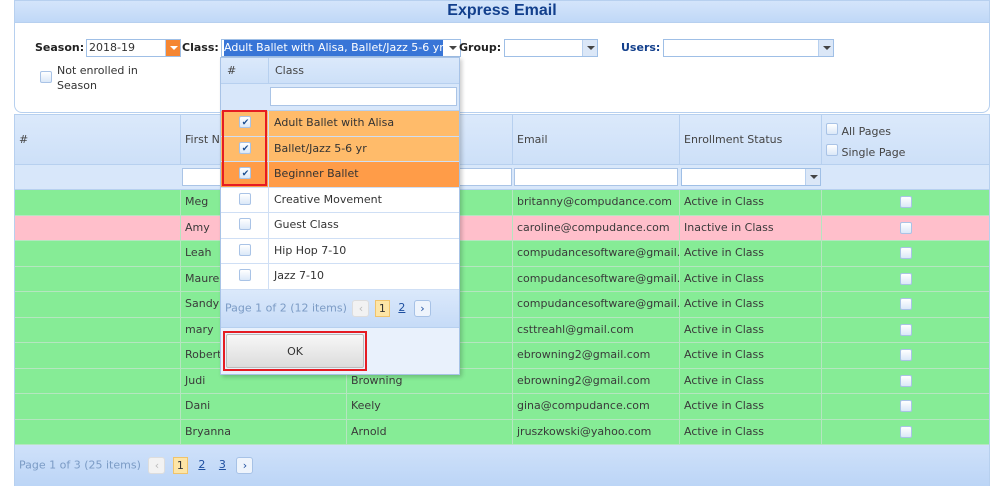  What do you see at coordinates (361, 308) in the screenshot?
I see `popup-prev-page-button: ‹` at bounding box center [361, 308].